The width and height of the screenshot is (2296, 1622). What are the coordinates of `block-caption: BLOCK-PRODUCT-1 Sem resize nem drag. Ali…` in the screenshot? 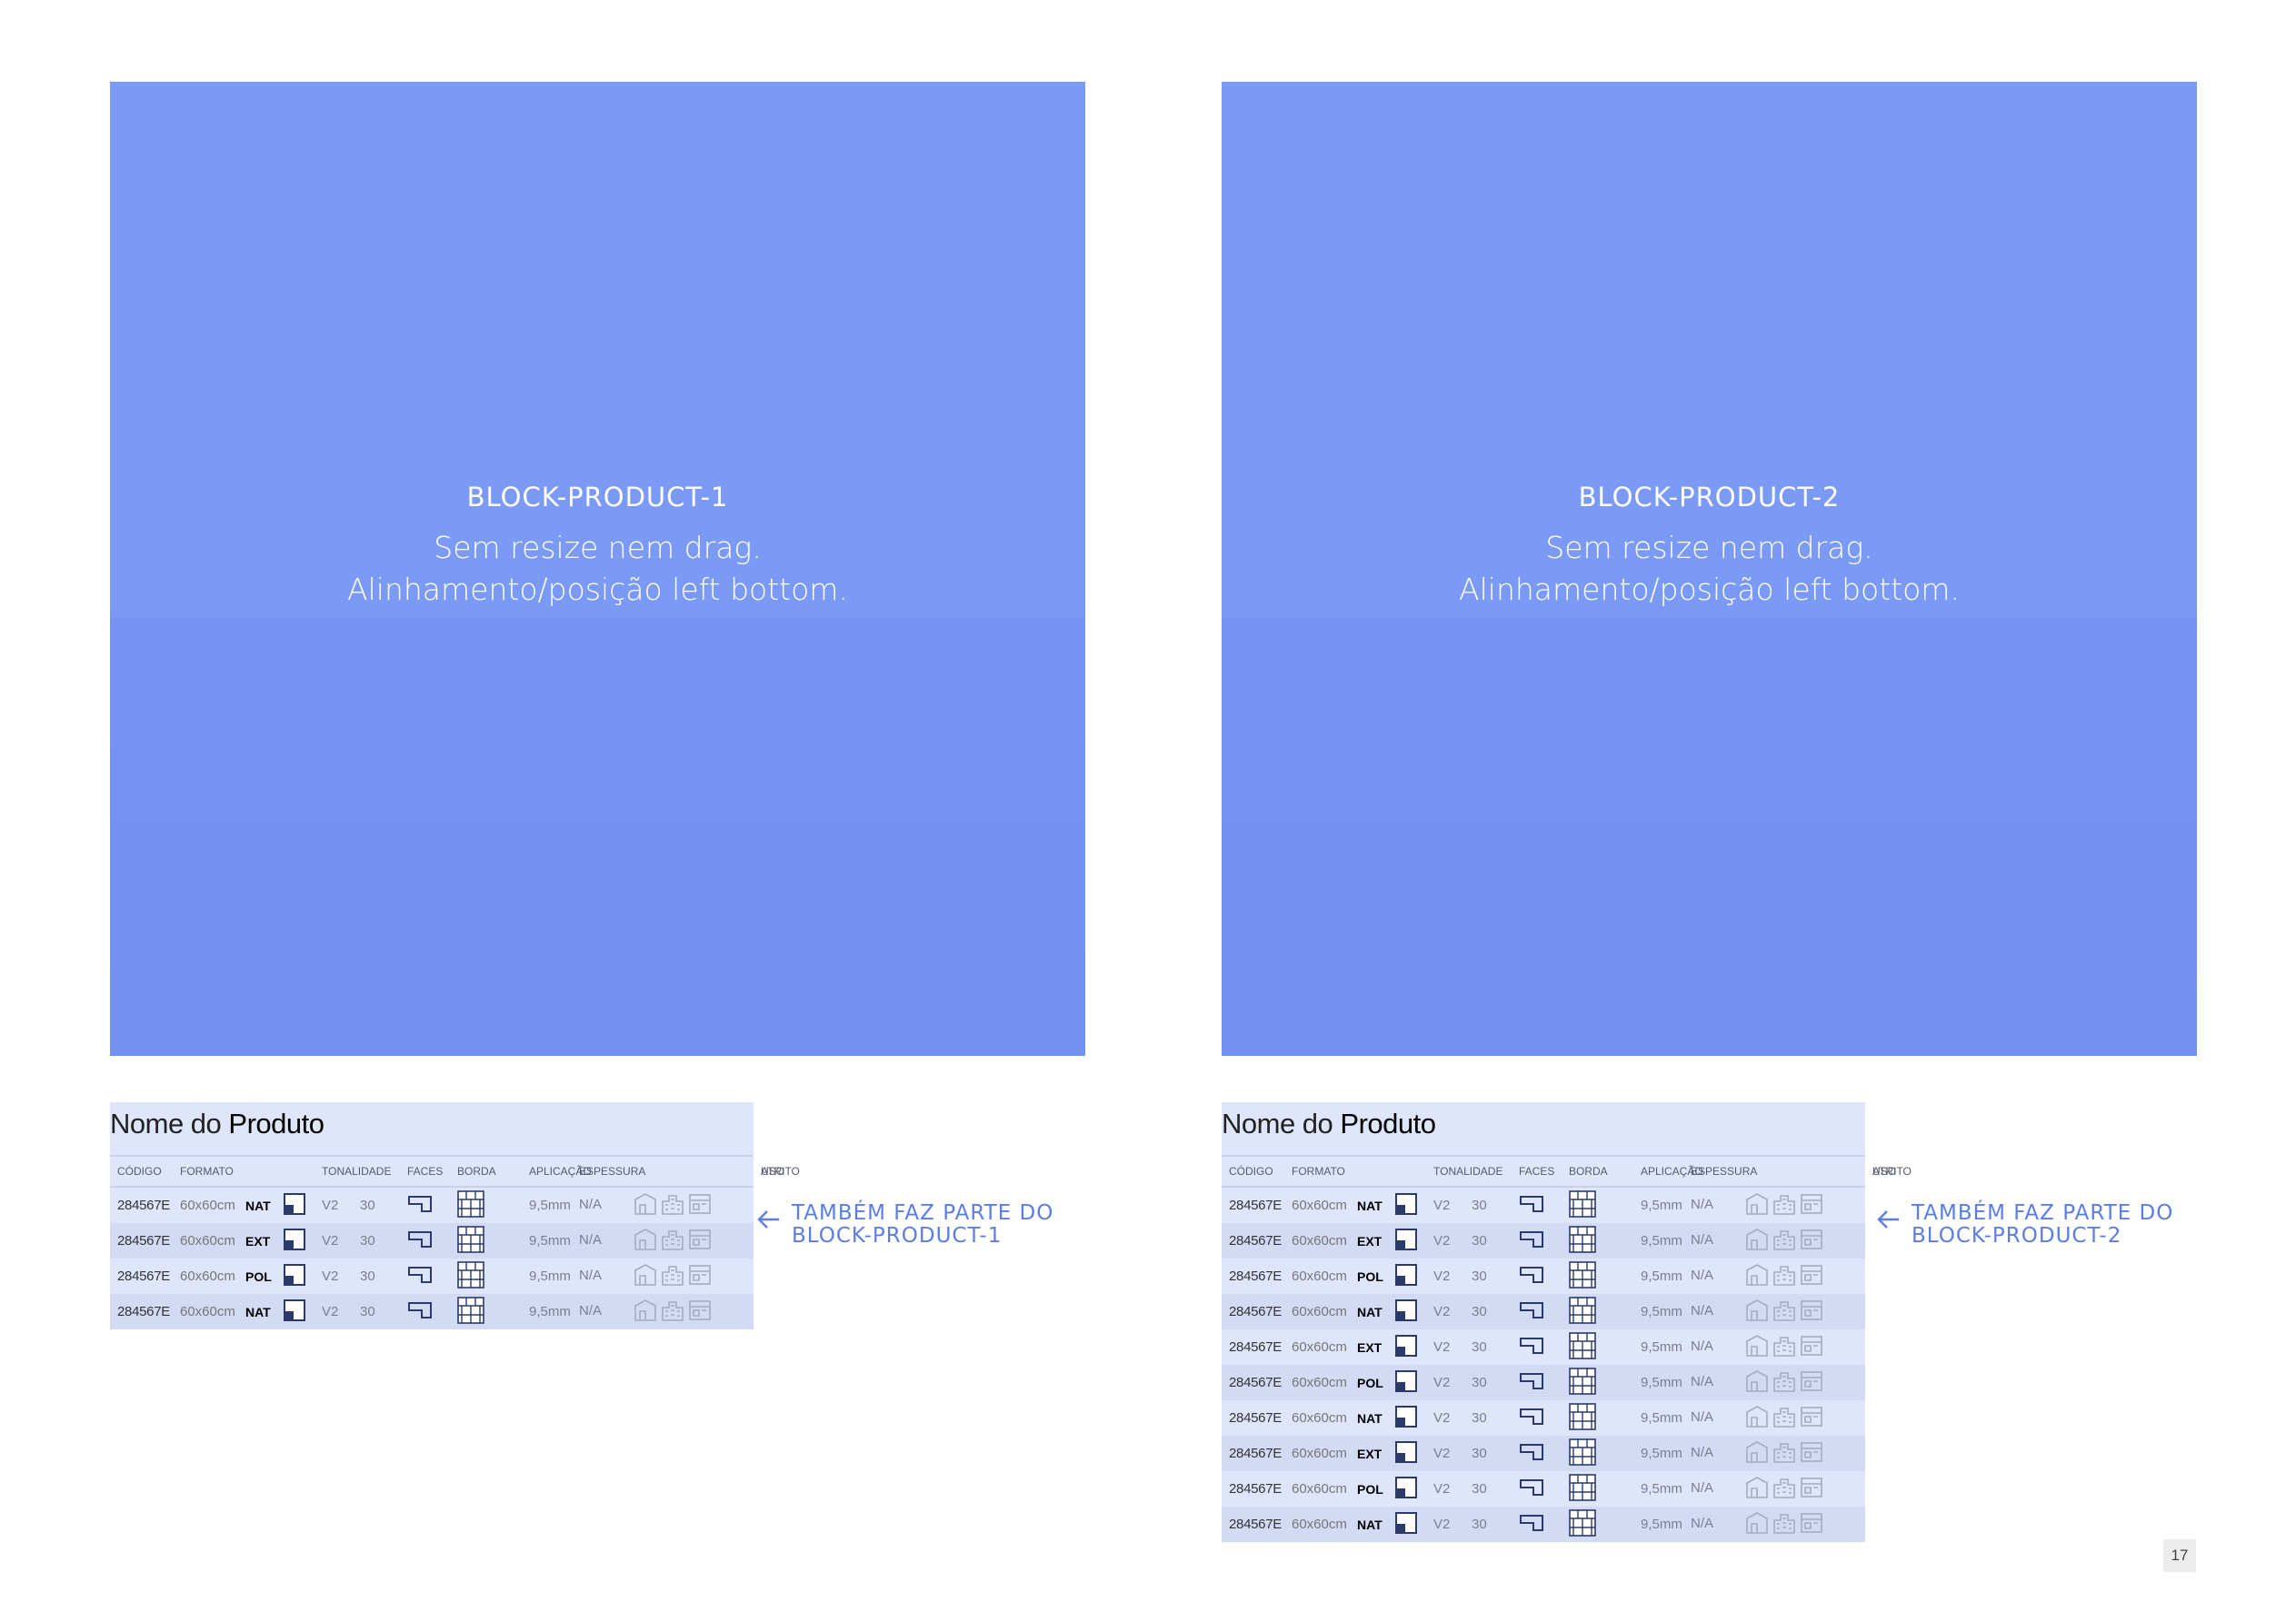 It's located at (597, 546).